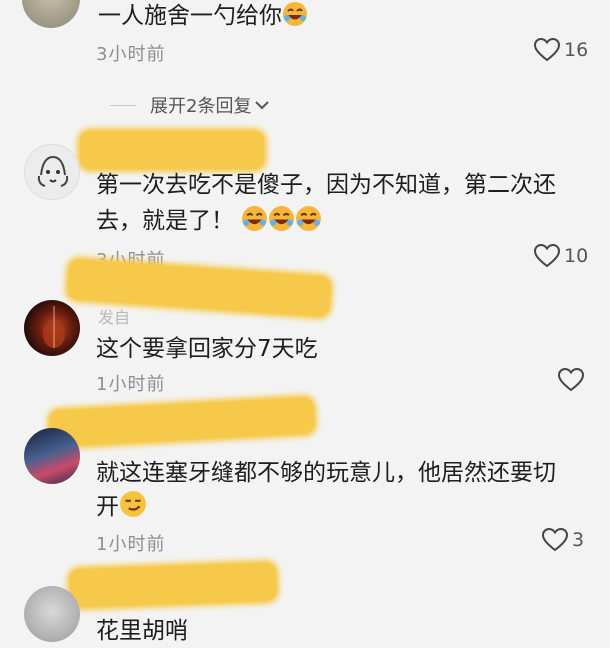 This screenshot has height=648, width=610. I want to click on comment-text-line1: 就这连塞牙缝都不够的玩意儿，他居然还要切, so click(326, 473).